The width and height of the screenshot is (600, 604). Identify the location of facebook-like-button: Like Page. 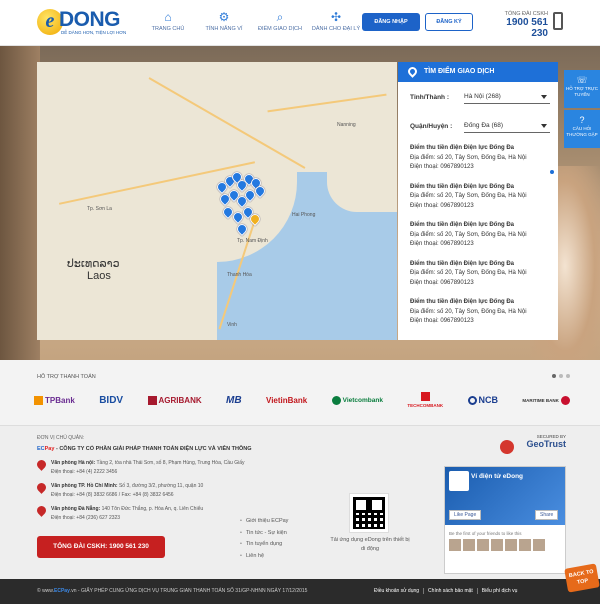
(465, 515).